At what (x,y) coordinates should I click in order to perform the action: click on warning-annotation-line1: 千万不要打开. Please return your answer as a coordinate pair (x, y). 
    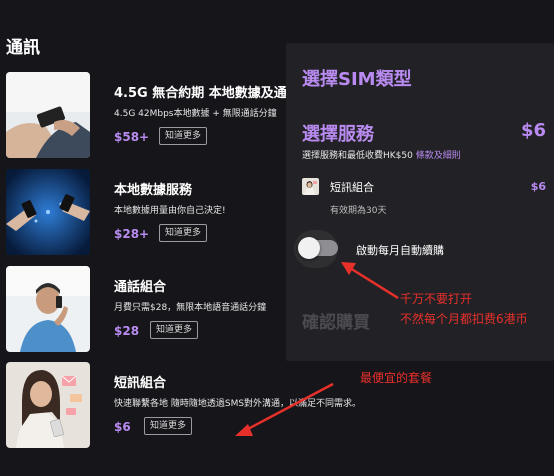
    Looking at the image, I should click on (436, 299).